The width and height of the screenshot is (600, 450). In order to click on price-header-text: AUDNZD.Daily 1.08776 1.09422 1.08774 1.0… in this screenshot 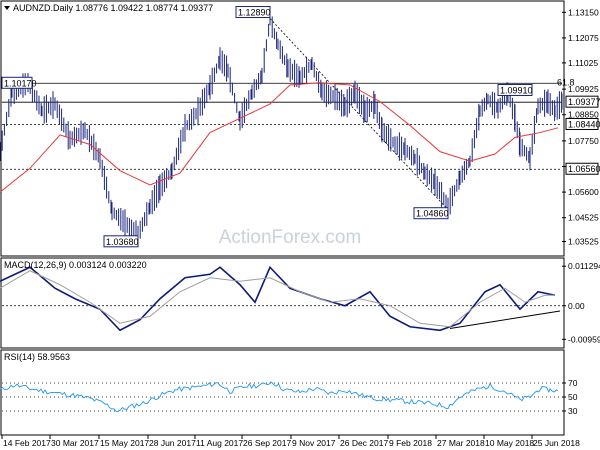, I will do `click(113, 8)`.